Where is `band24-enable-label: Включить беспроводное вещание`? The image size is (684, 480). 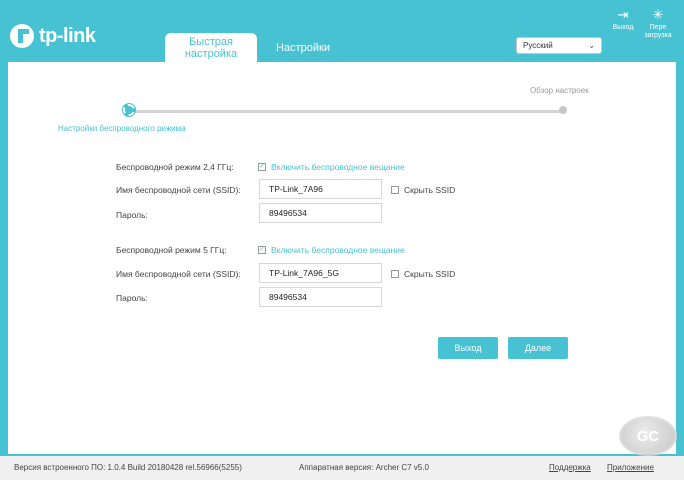
band24-enable-label: Включить беспроводное вещание is located at coordinates (338, 167).